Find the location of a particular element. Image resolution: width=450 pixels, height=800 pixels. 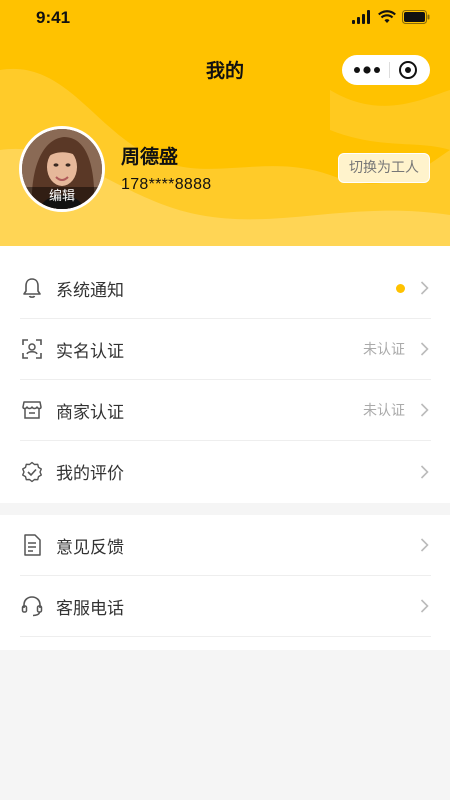

headset-icon is located at coordinates (32, 606).